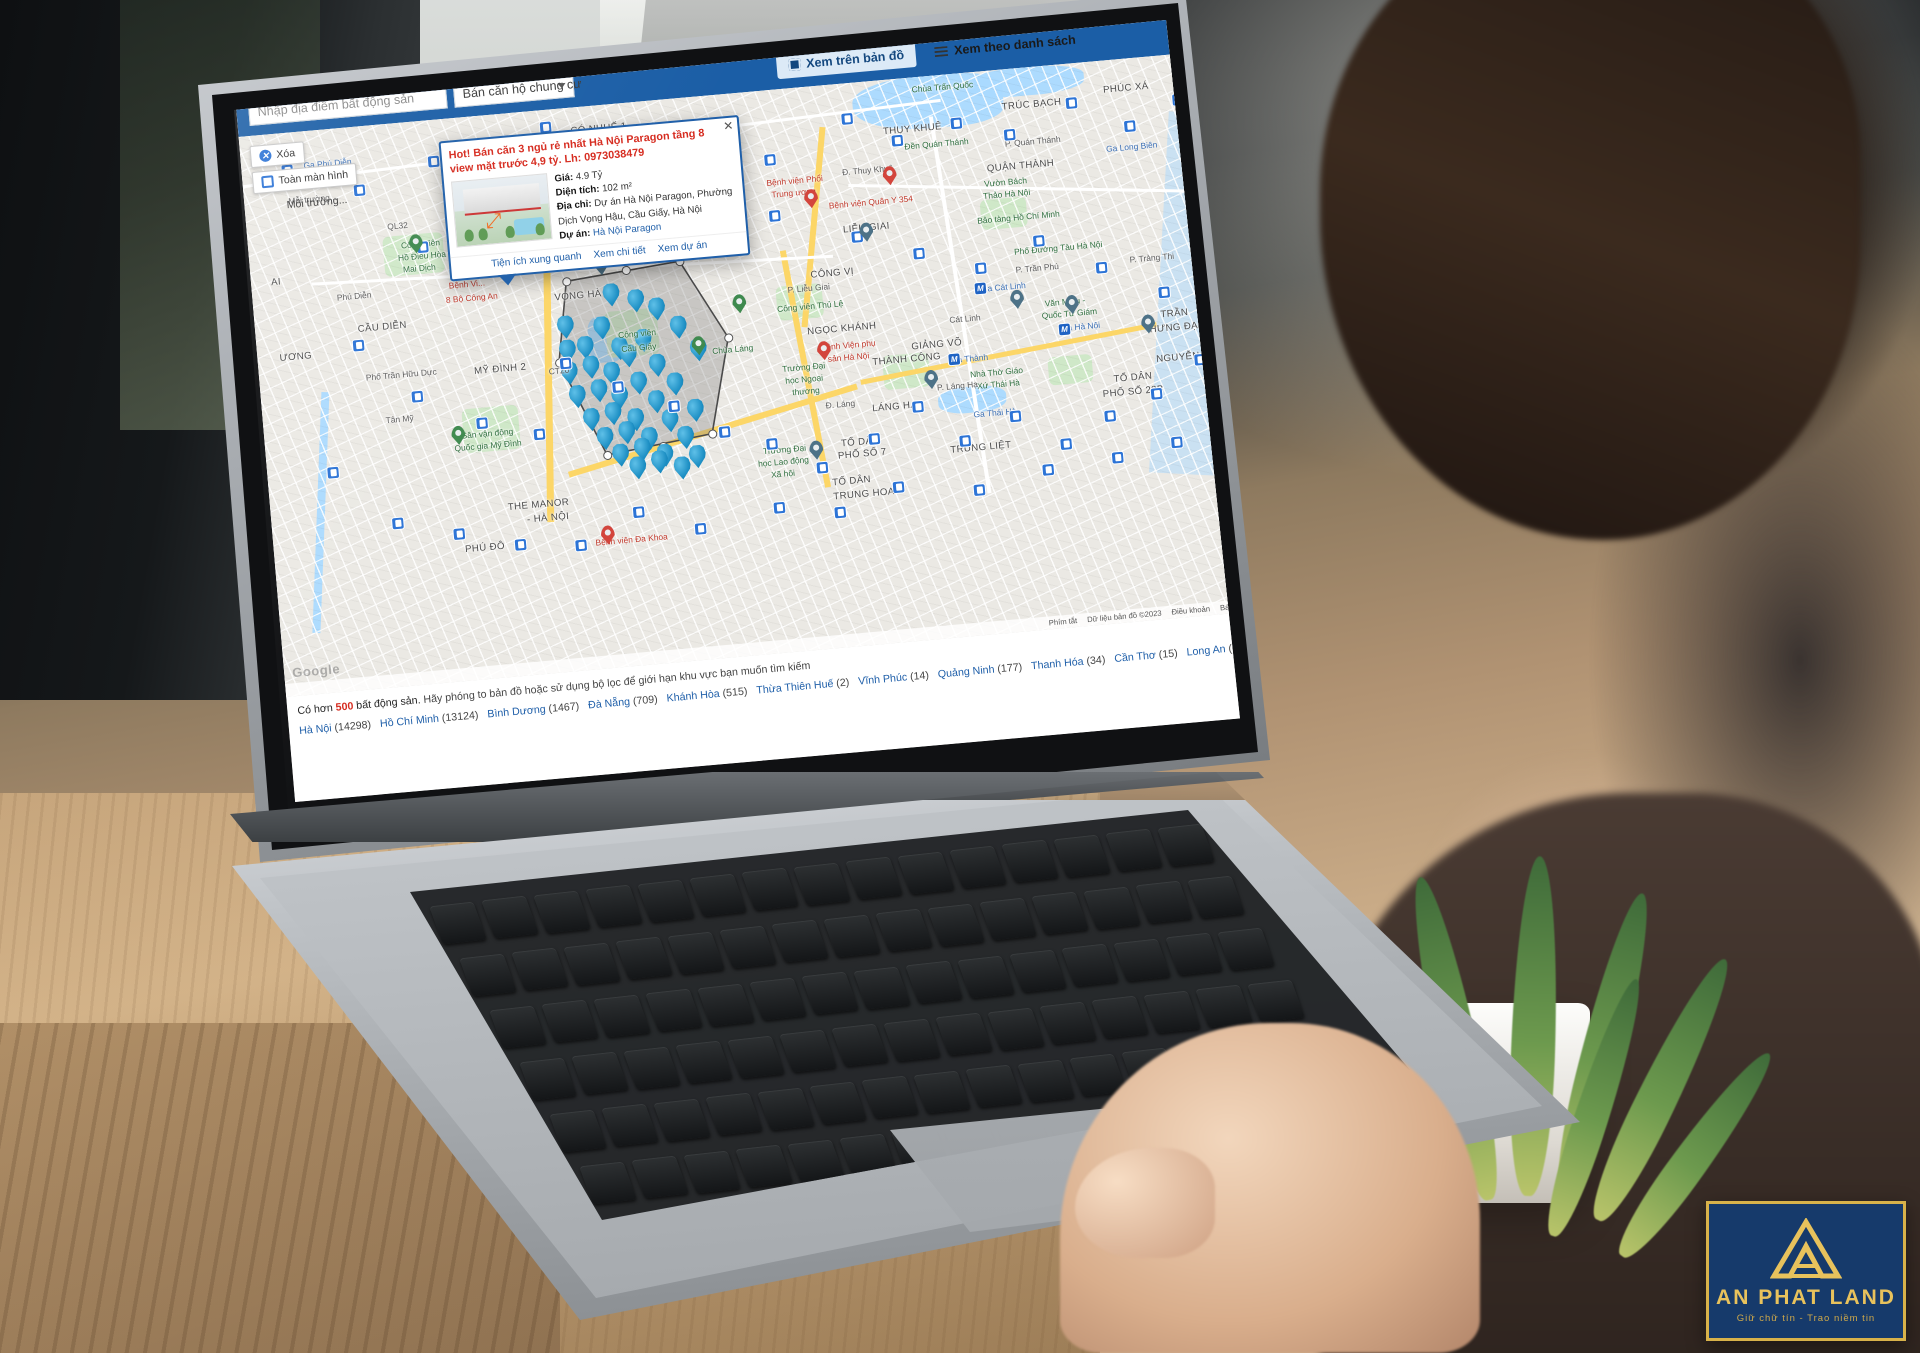 The width and height of the screenshot is (1920, 1353). I want to click on province-name: Khánh Hòa, so click(695, 696).